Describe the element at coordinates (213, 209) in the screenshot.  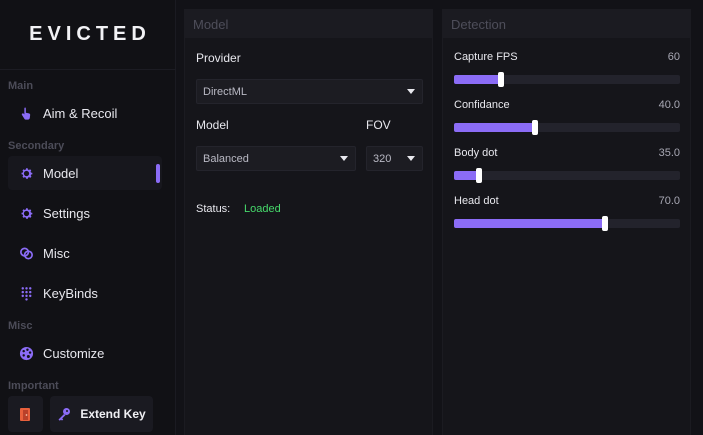
I see `status-label: Status:` at that location.